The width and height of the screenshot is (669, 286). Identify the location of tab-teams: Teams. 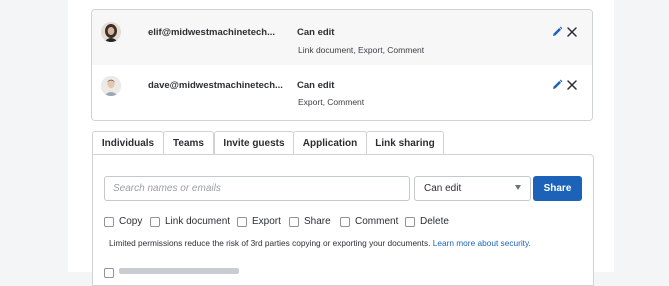
(188, 142).